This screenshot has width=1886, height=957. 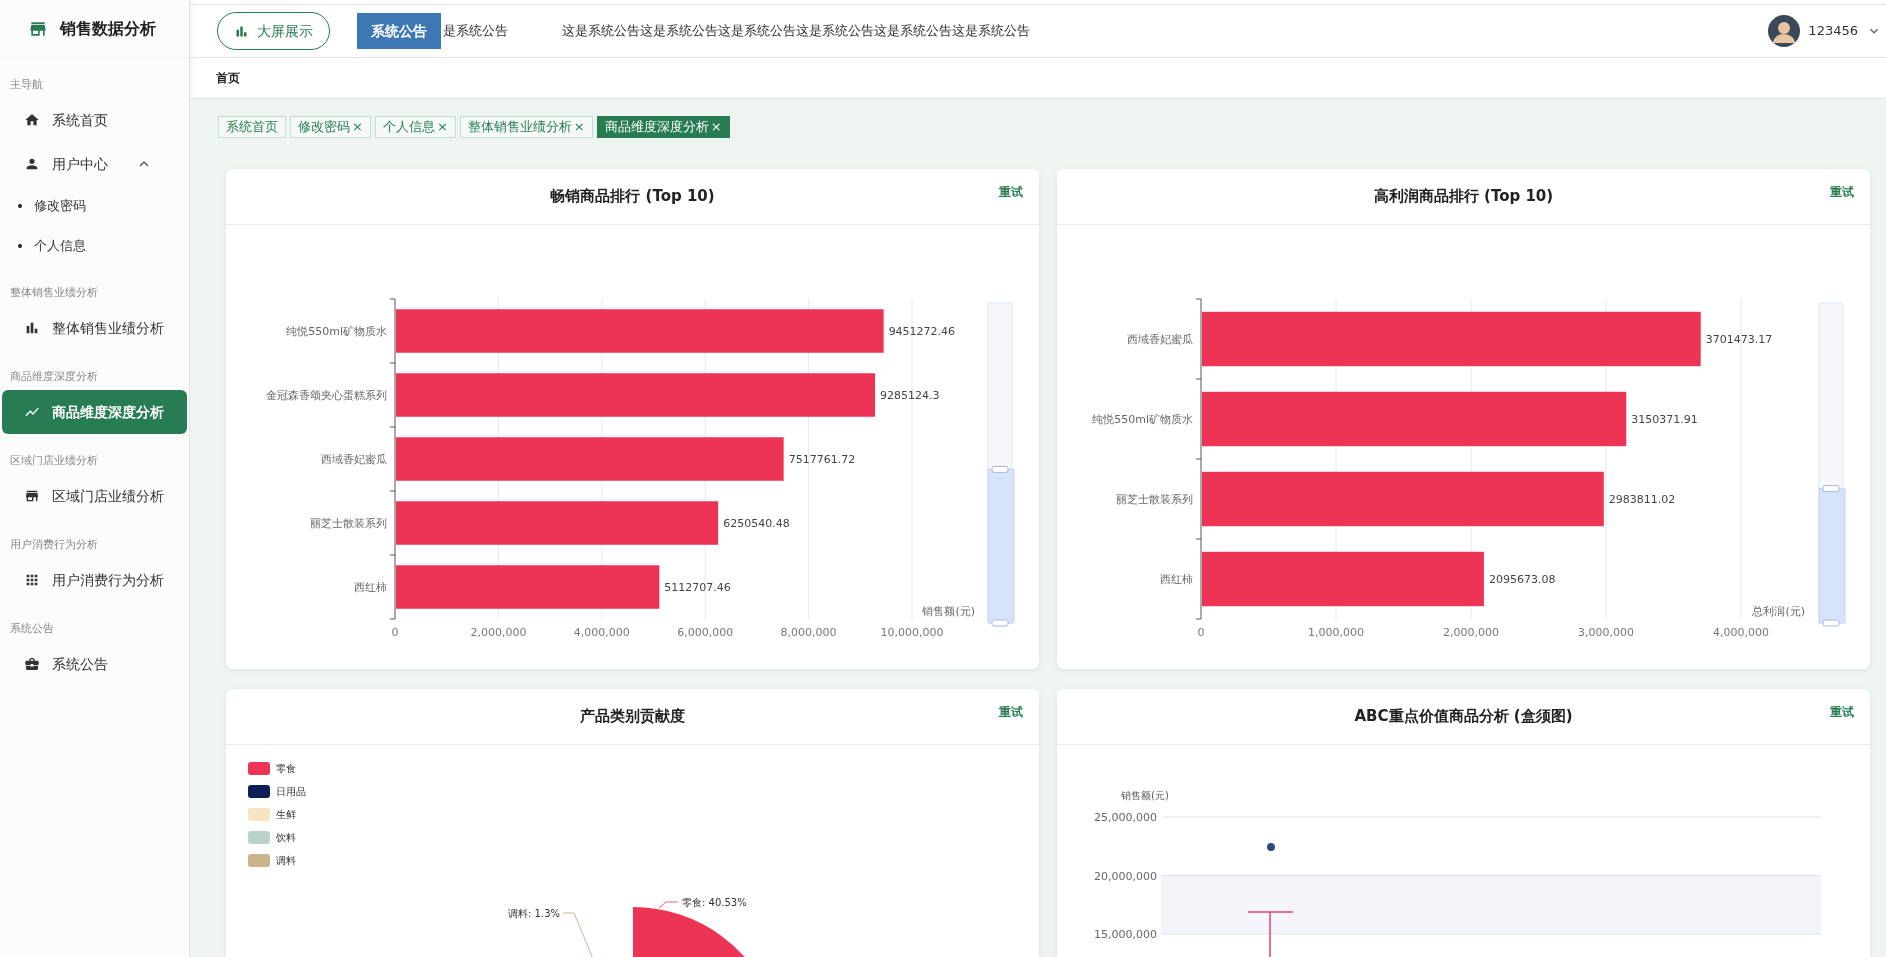 I want to click on value-label: 2983811.02, so click(x=1642, y=499).